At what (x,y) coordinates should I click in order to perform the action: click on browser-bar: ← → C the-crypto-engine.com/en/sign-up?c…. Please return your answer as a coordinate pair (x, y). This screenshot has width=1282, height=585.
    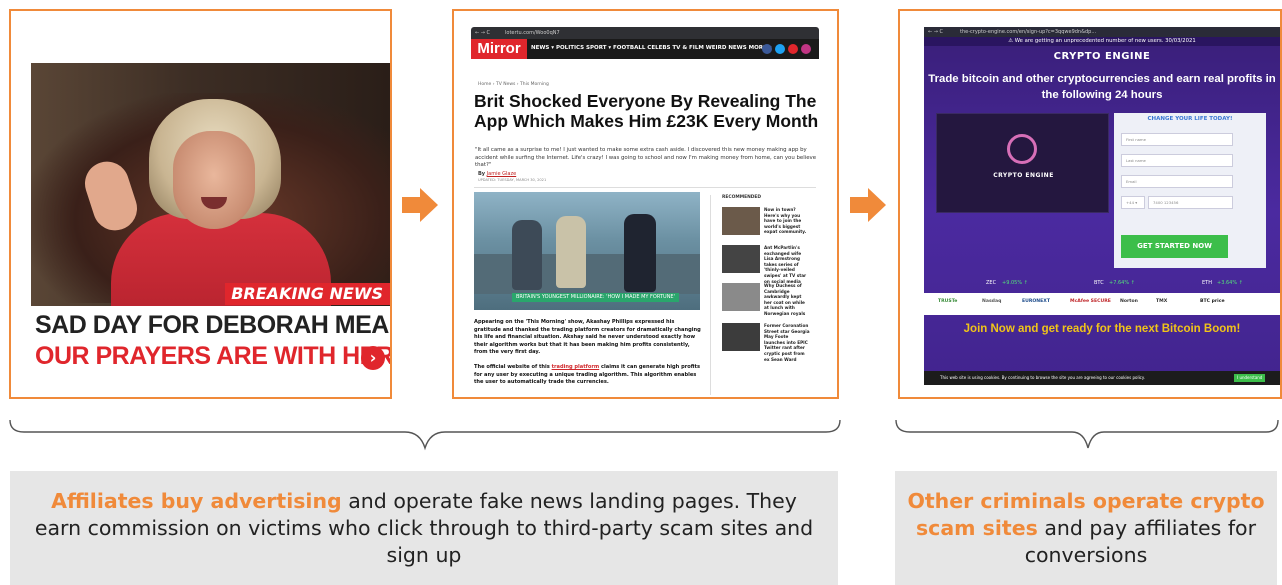
    Looking at the image, I should click on (1102, 32).